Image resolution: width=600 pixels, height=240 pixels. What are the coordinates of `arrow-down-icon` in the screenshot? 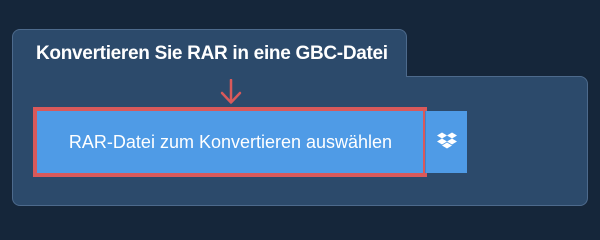 It's located at (231, 91).